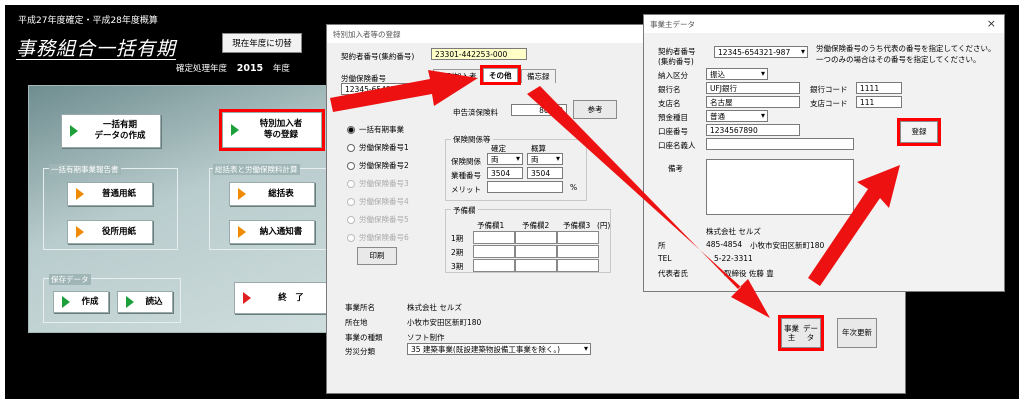 The image size is (1024, 404). Describe the element at coordinates (262, 43) in the screenshot. I see `switch-year-button: 現在年度に切替` at that location.